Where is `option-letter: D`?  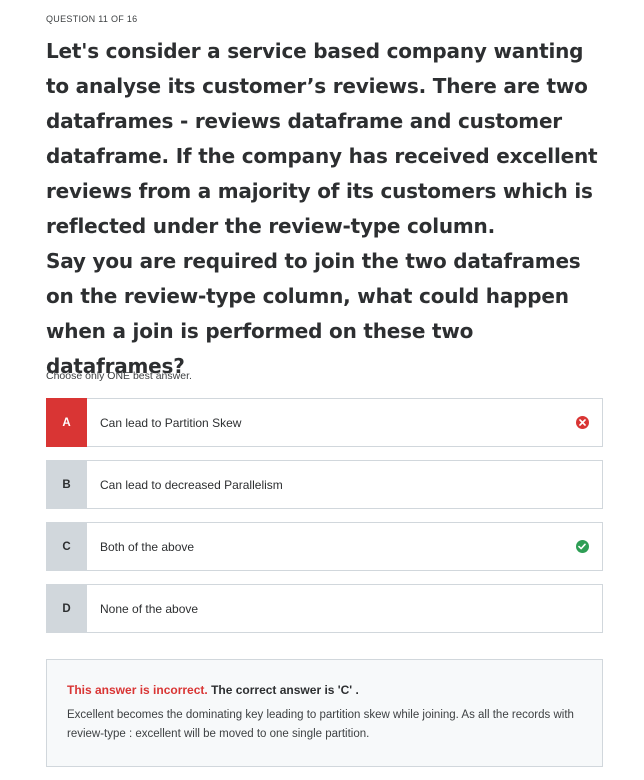 option-letter: D is located at coordinates (66, 608).